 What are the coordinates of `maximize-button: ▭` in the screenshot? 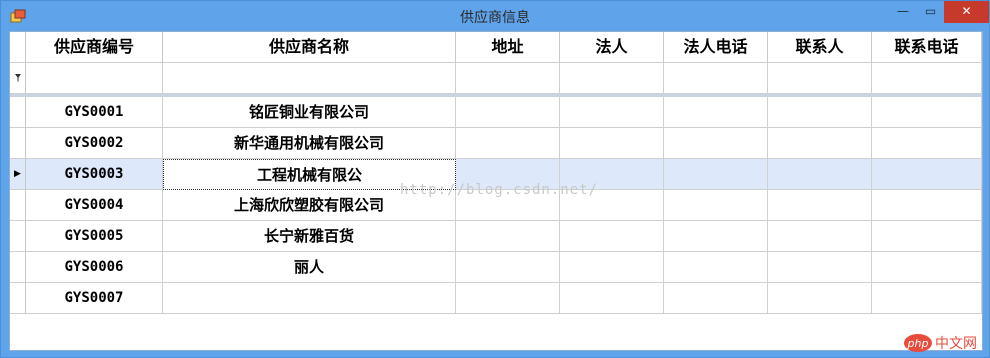 It's located at (930, 12).